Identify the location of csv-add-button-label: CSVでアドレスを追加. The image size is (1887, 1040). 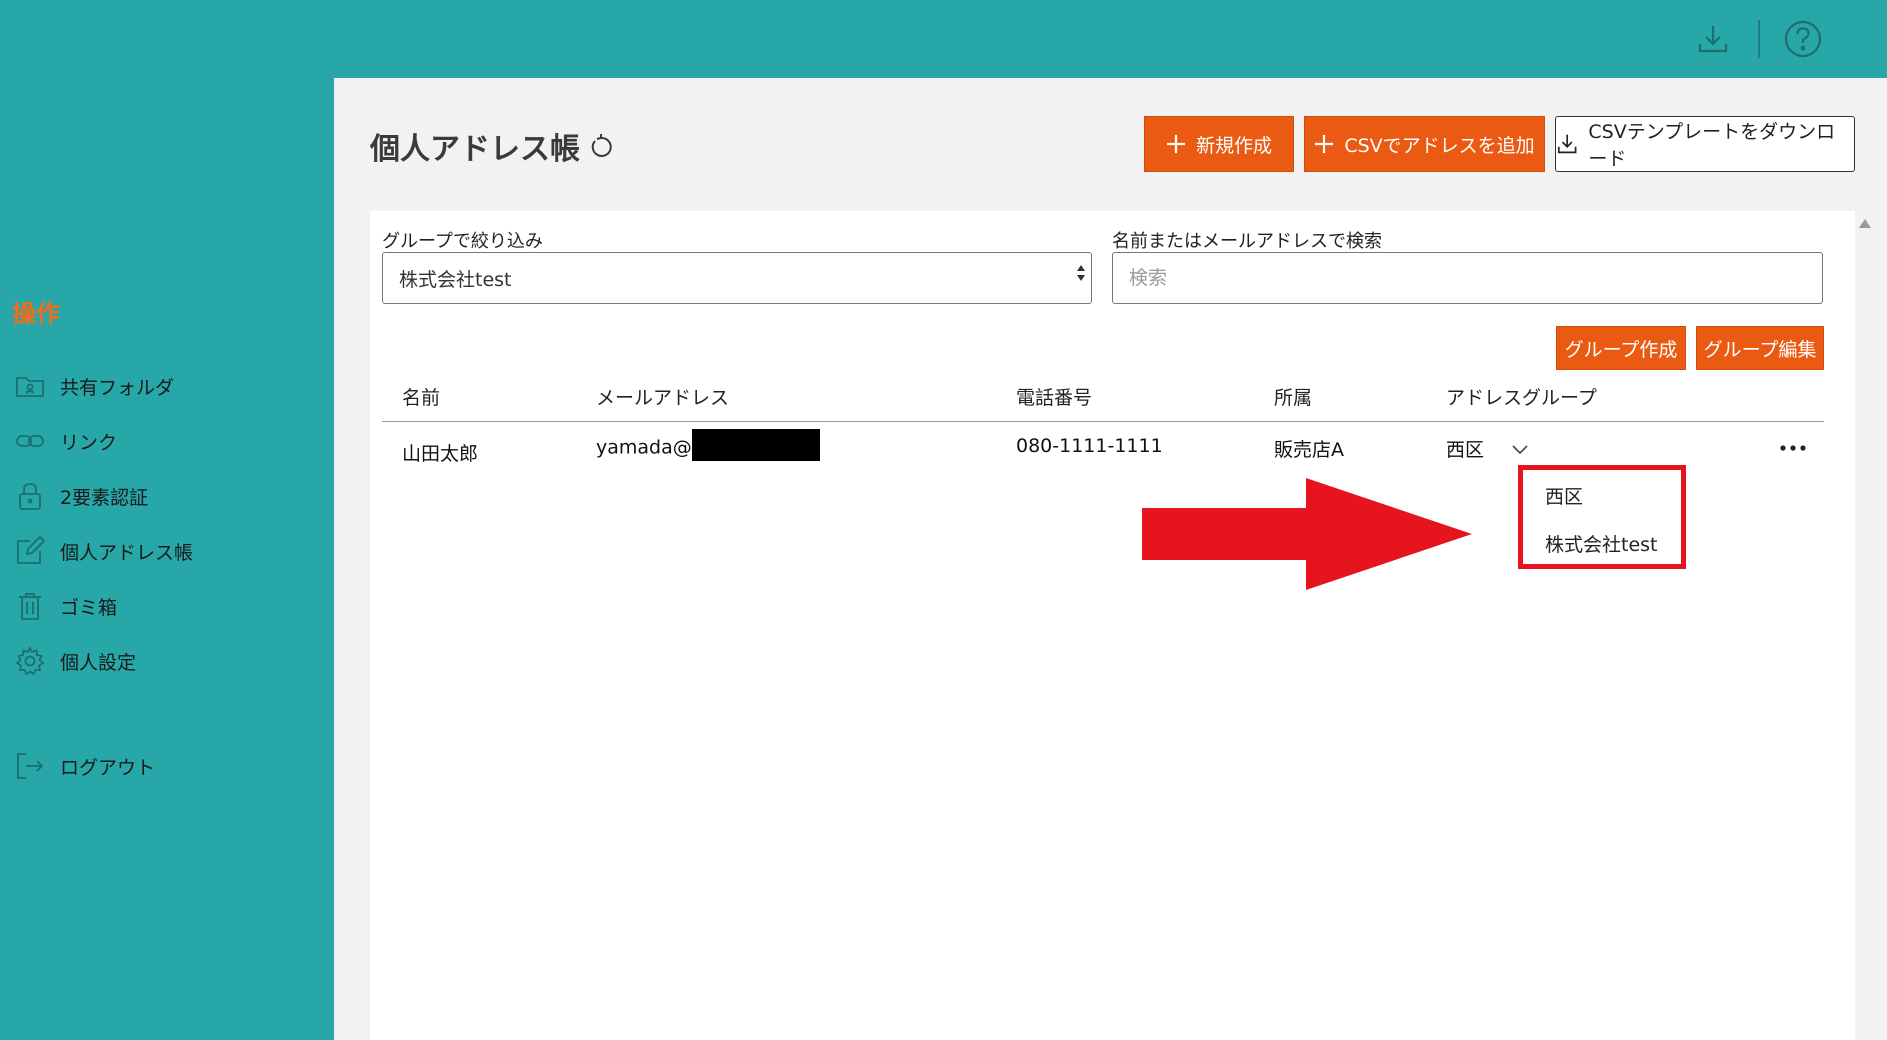
(1439, 145).